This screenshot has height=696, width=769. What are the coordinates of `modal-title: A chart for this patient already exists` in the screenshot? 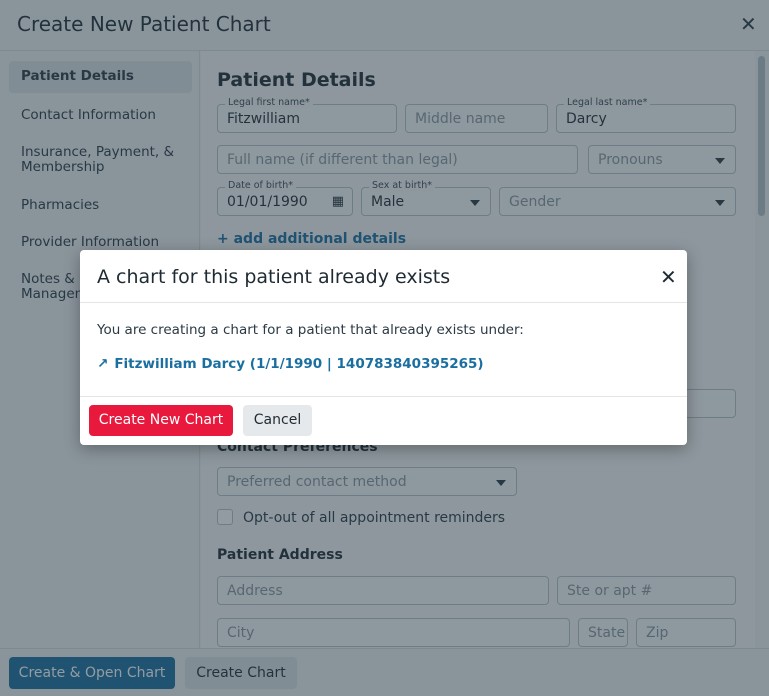 It's located at (274, 277).